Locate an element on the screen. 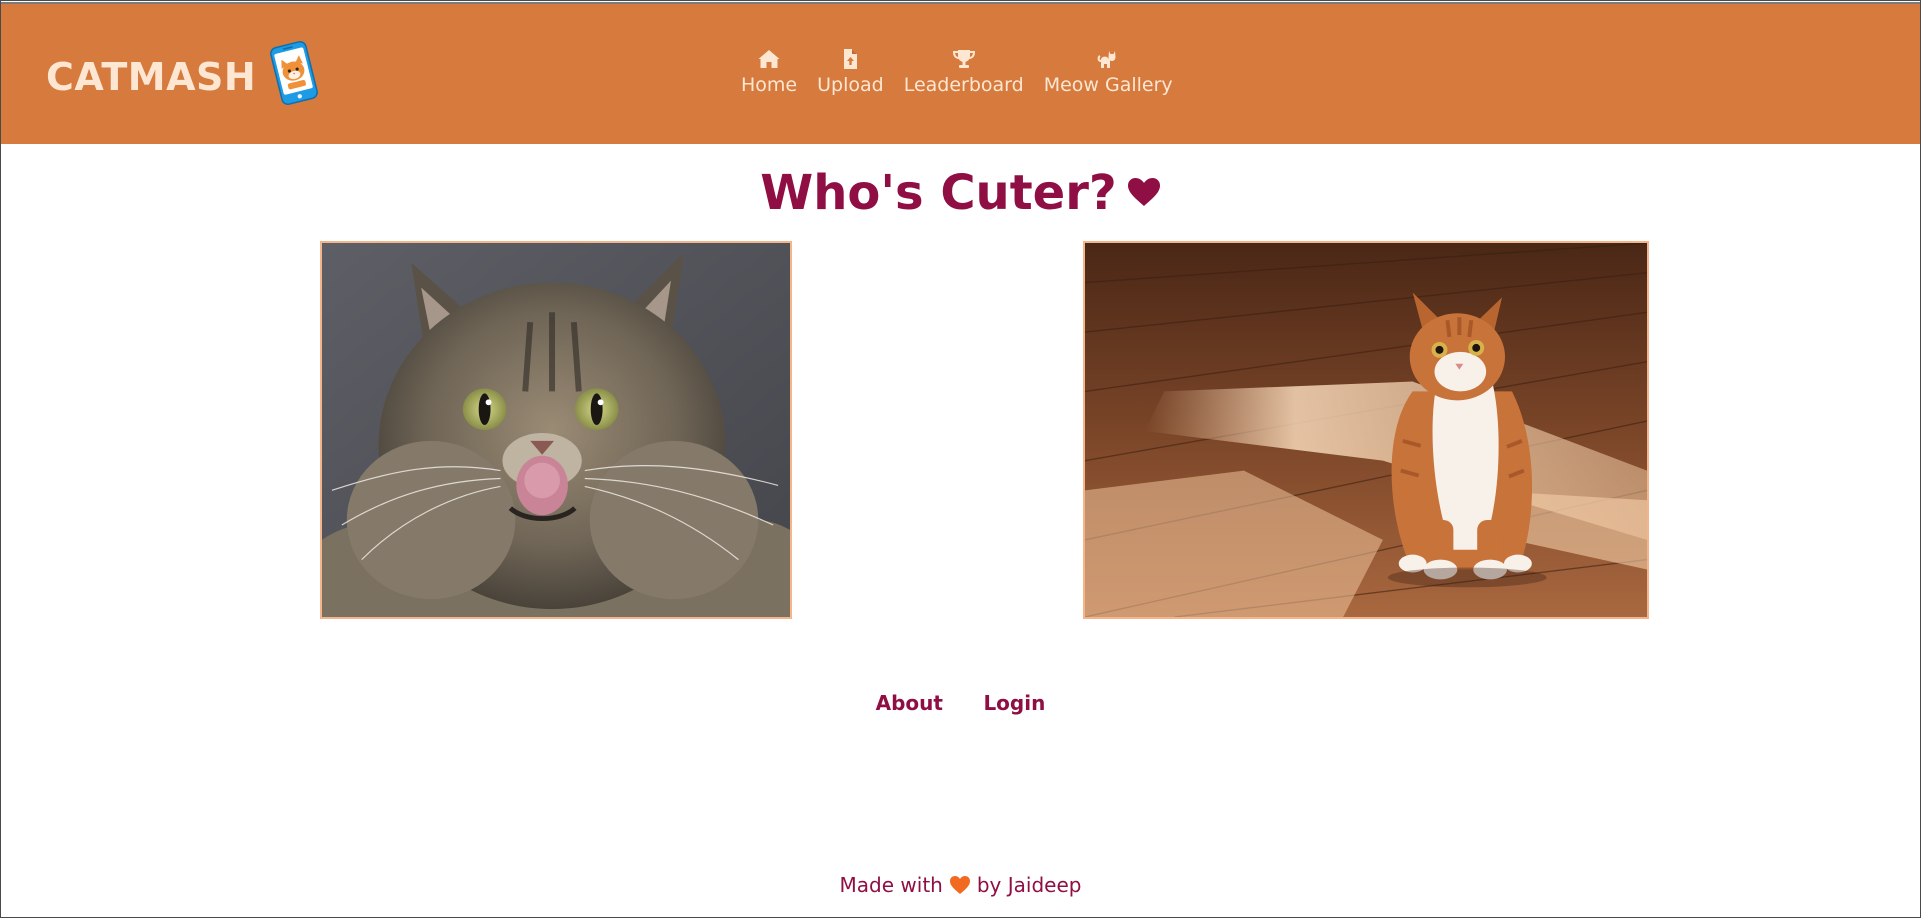 The height and width of the screenshot is (918, 1921). nav-leaderboard-label: Leaderboard is located at coordinates (963, 85).